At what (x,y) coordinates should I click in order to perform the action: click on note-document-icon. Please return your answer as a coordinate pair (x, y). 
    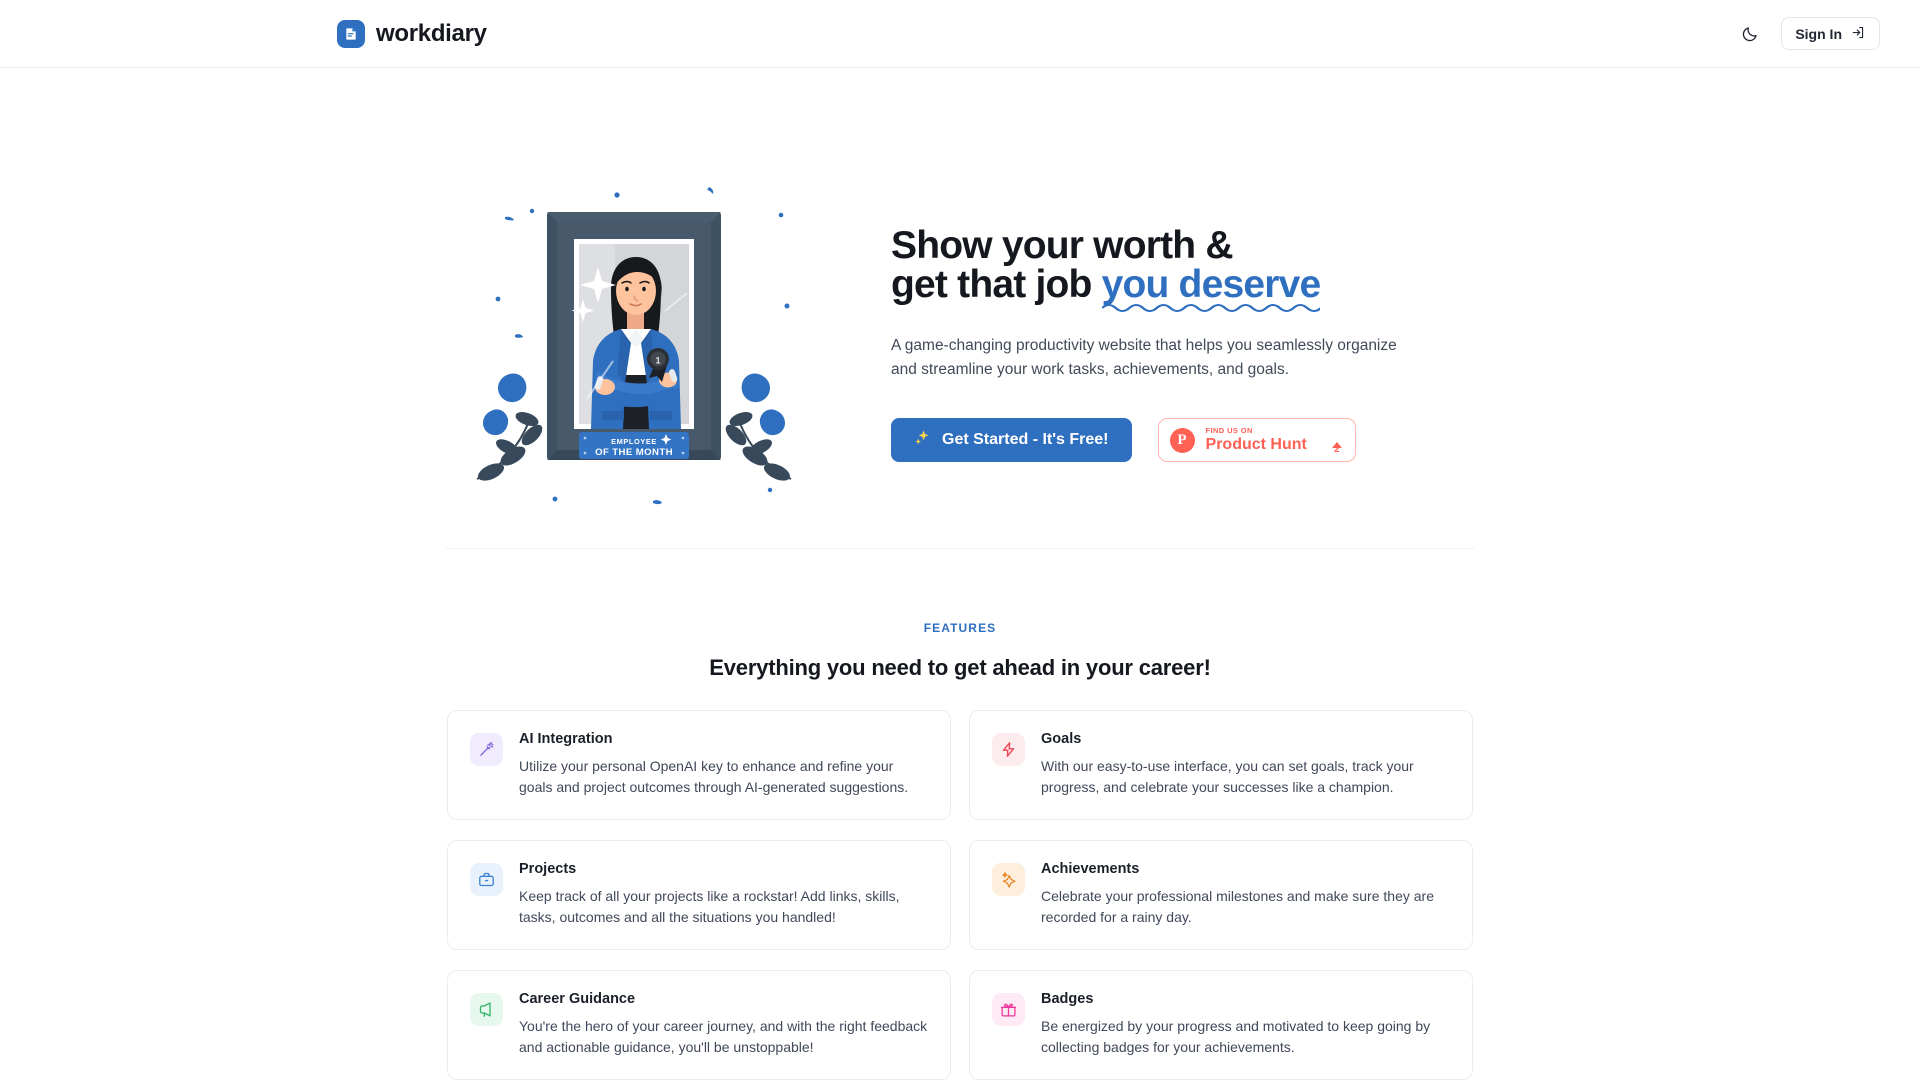
    Looking at the image, I should click on (351, 33).